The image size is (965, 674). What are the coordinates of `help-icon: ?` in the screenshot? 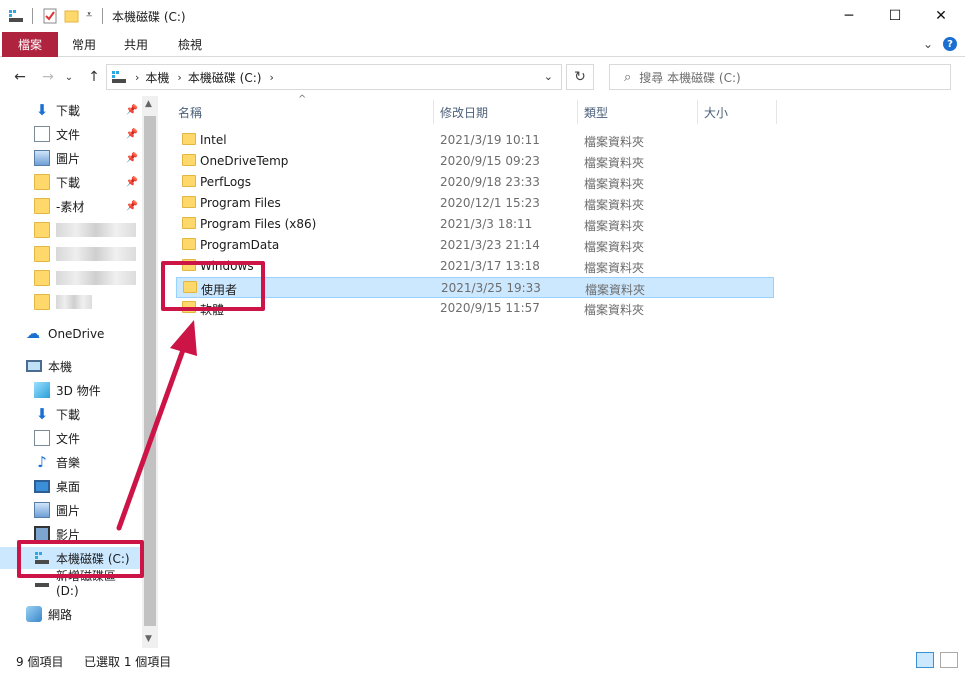 It's located at (950, 44).